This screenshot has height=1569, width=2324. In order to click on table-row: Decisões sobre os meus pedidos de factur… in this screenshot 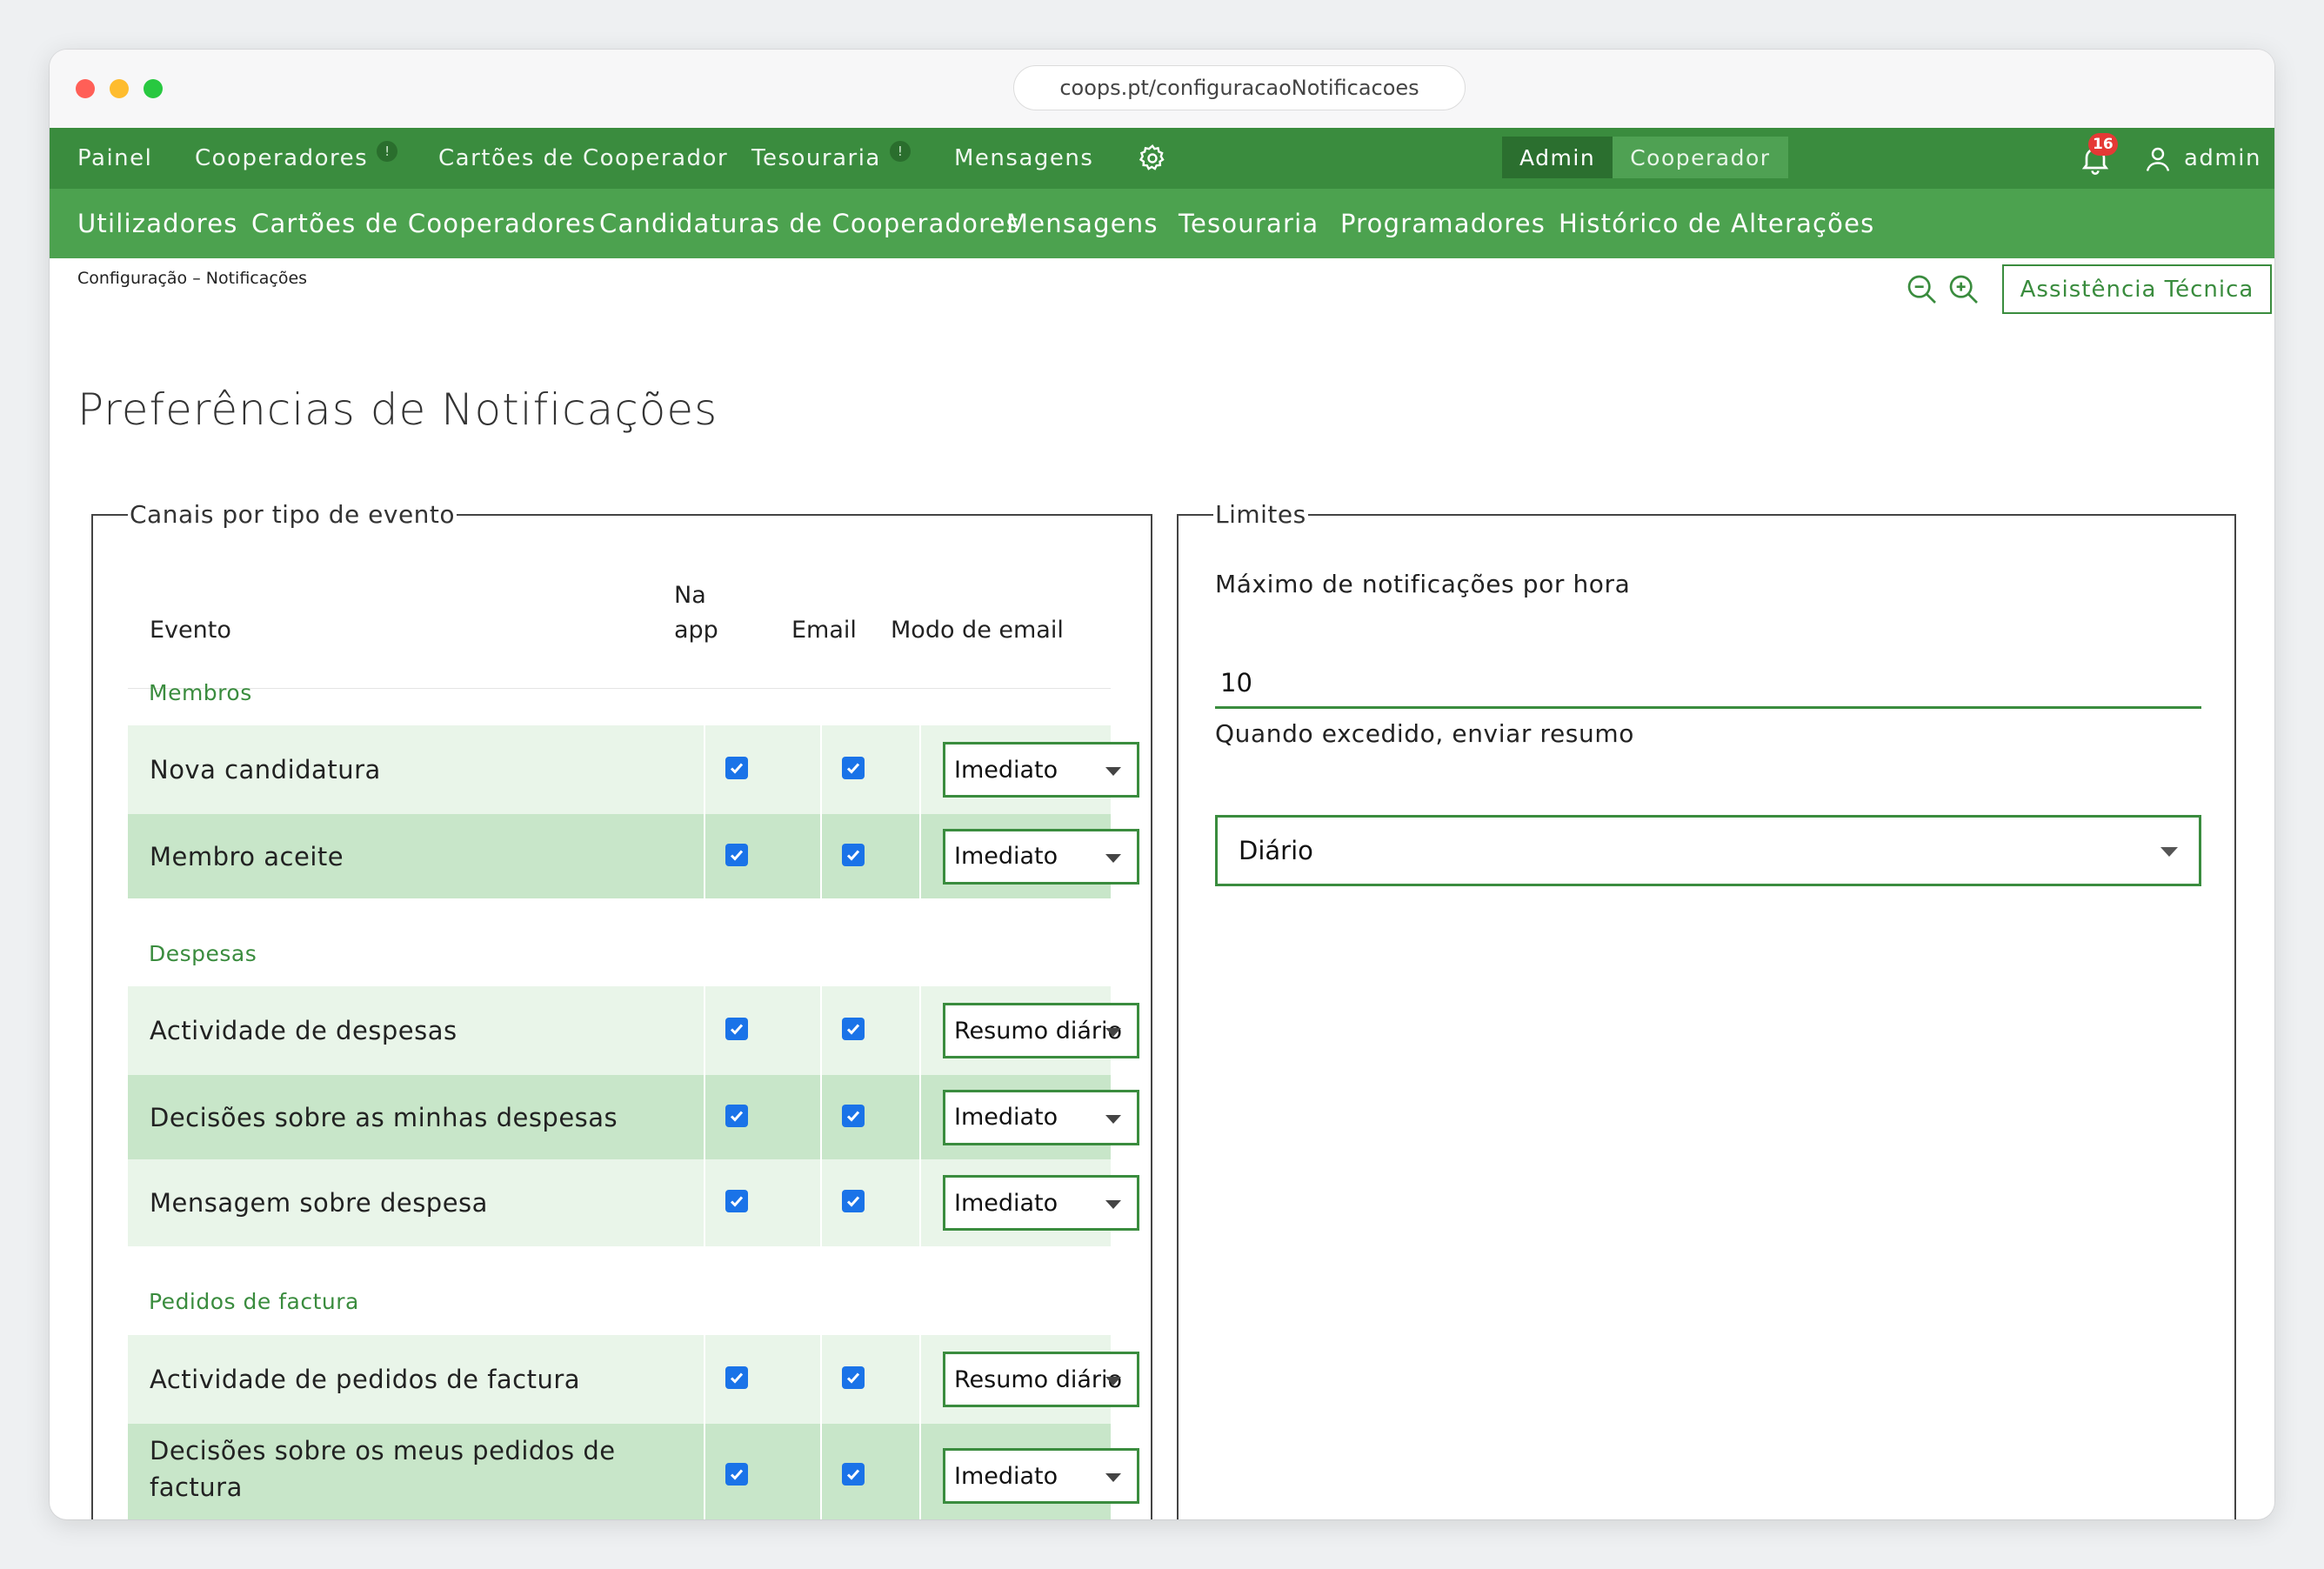, I will do `click(633, 1471)`.